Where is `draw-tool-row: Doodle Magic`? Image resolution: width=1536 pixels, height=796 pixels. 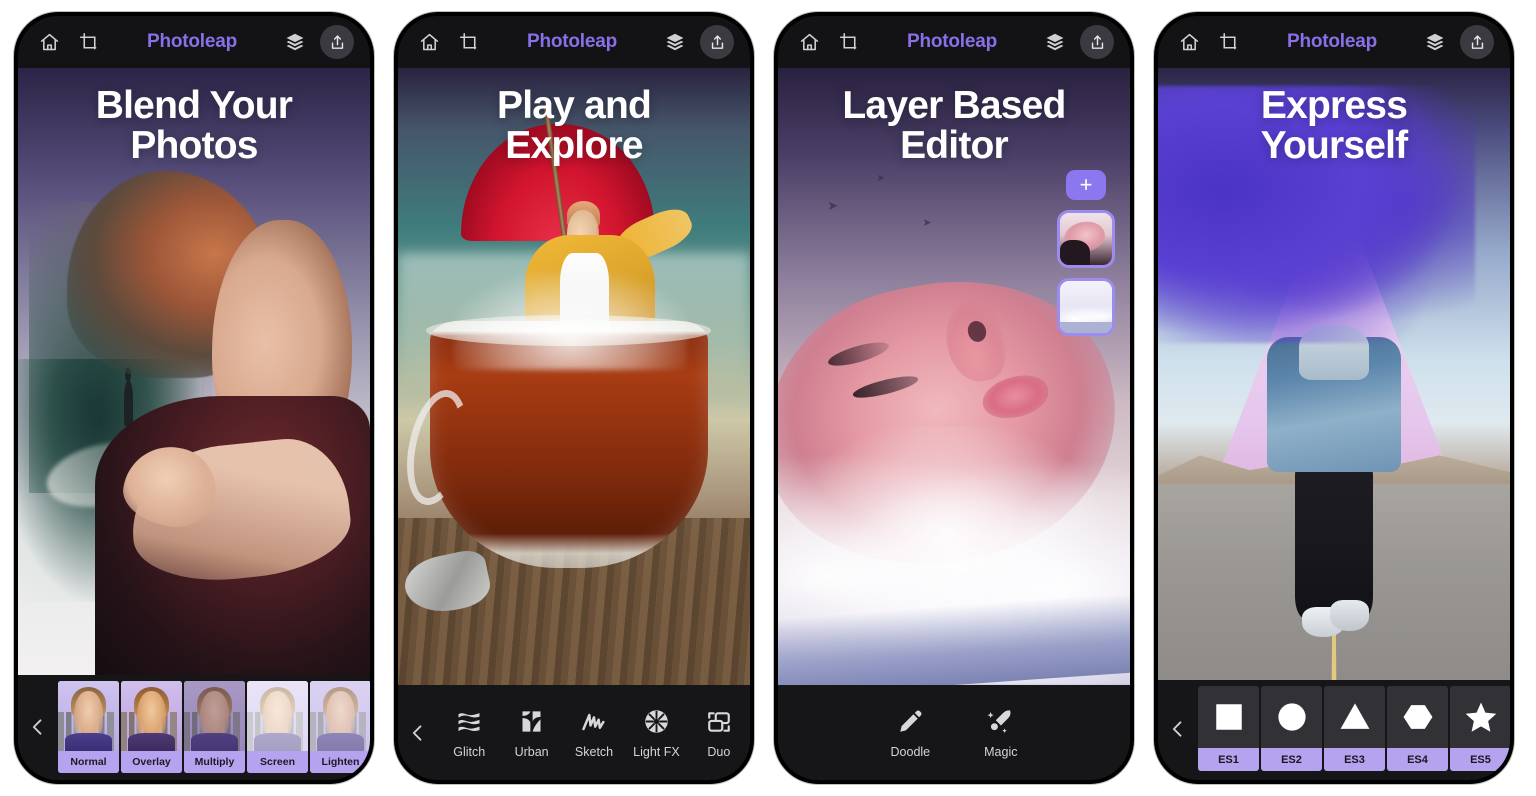 draw-tool-row: Doodle Magic is located at coordinates (954, 733).